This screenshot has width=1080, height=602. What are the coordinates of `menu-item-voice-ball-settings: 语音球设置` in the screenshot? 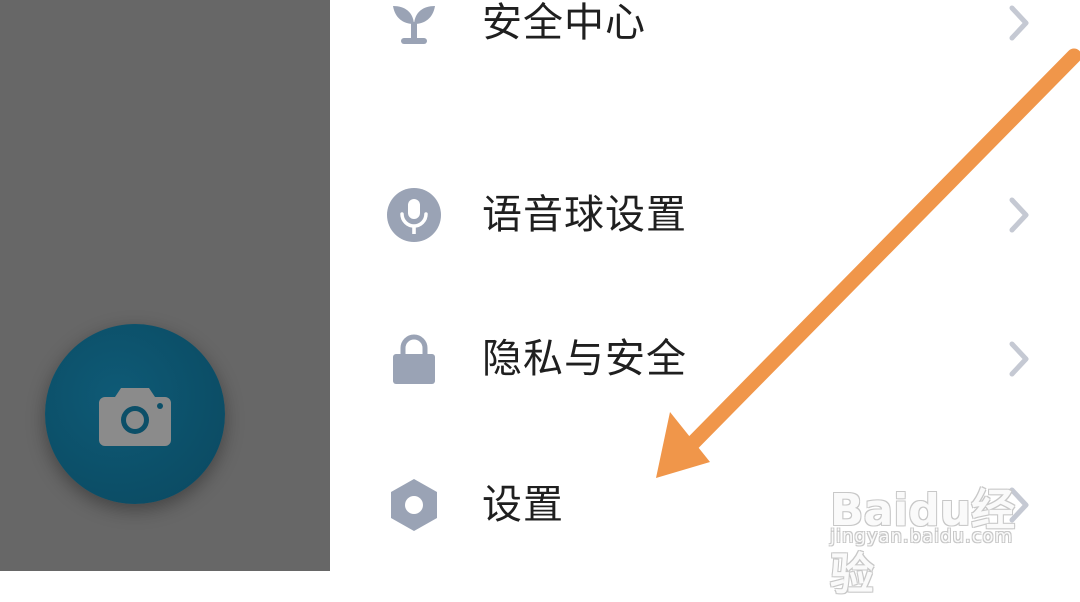 It's located at (705, 215).